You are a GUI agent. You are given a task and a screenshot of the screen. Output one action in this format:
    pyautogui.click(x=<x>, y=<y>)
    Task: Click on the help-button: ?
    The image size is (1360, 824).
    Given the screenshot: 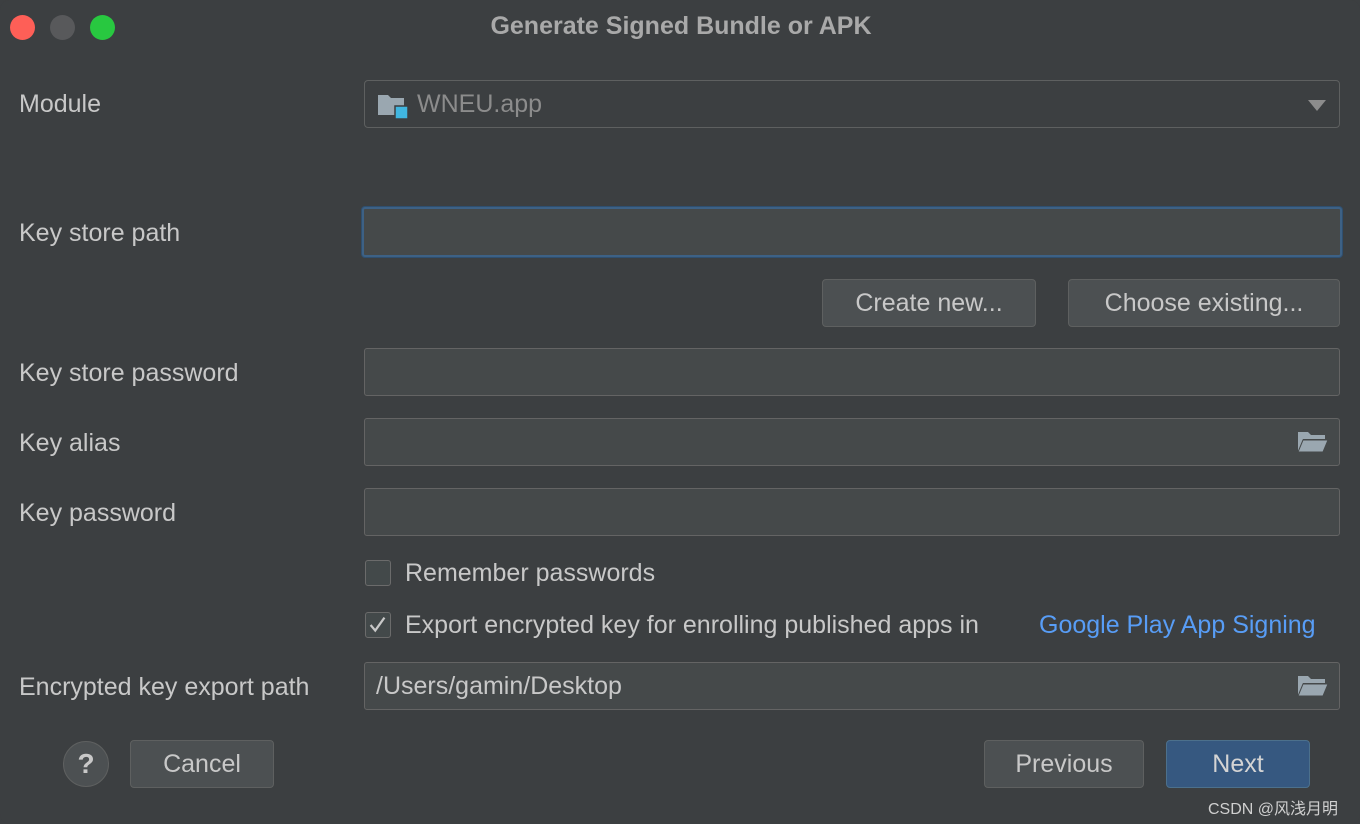 What is the action you would take?
    pyautogui.click(x=86, y=764)
    